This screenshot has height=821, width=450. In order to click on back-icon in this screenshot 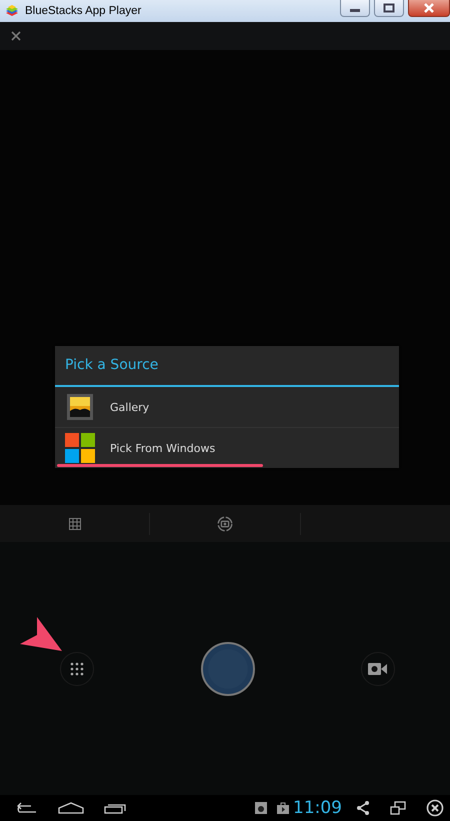, I will do `click(27, 808)`.